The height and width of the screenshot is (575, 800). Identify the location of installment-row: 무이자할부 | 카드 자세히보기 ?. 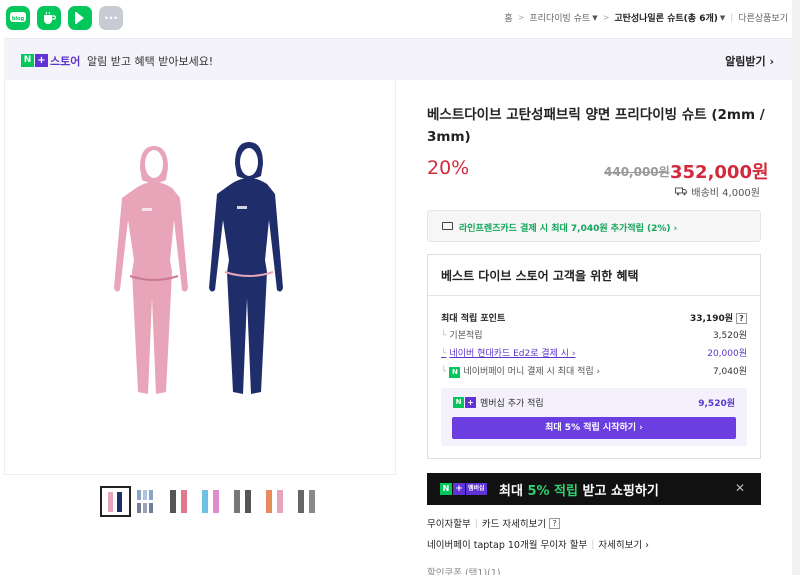
(494, 523).